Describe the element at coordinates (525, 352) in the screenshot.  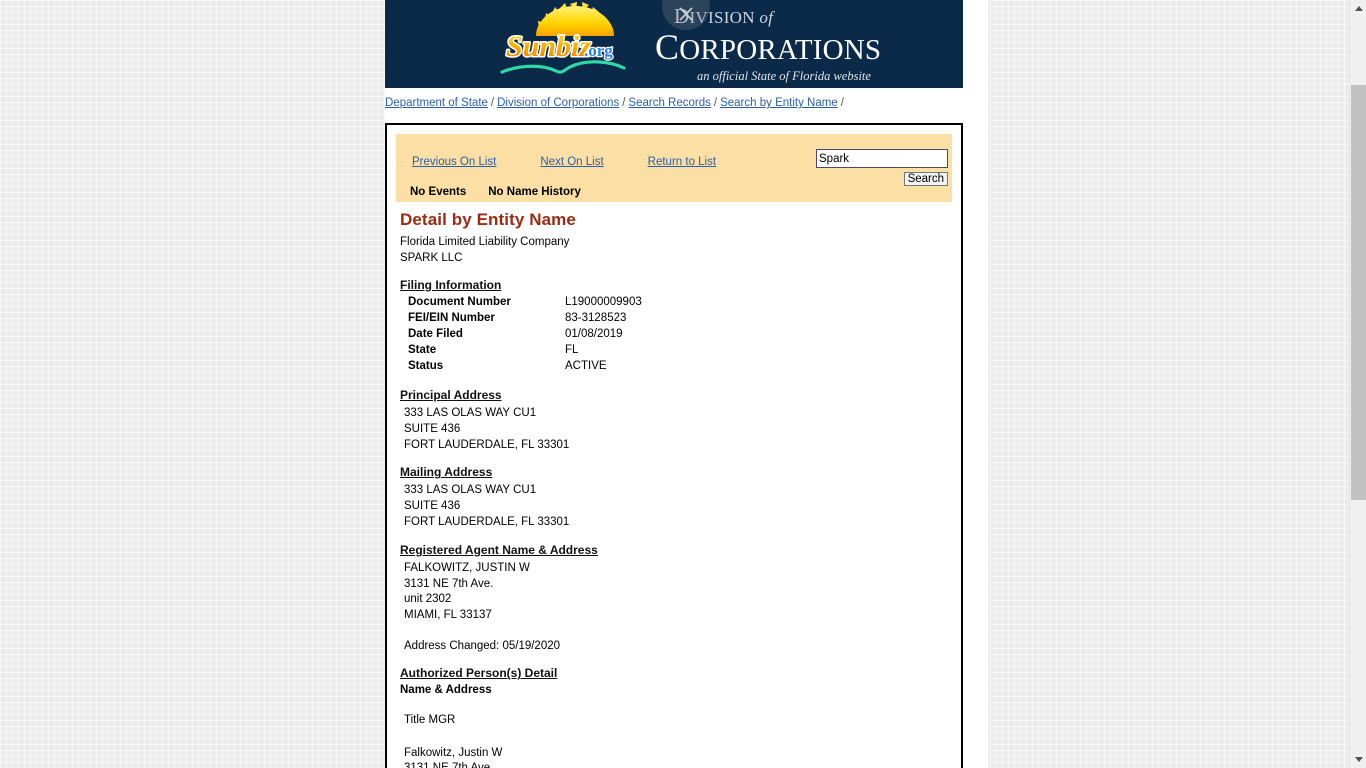
I see `table-row: State FL` at that location.